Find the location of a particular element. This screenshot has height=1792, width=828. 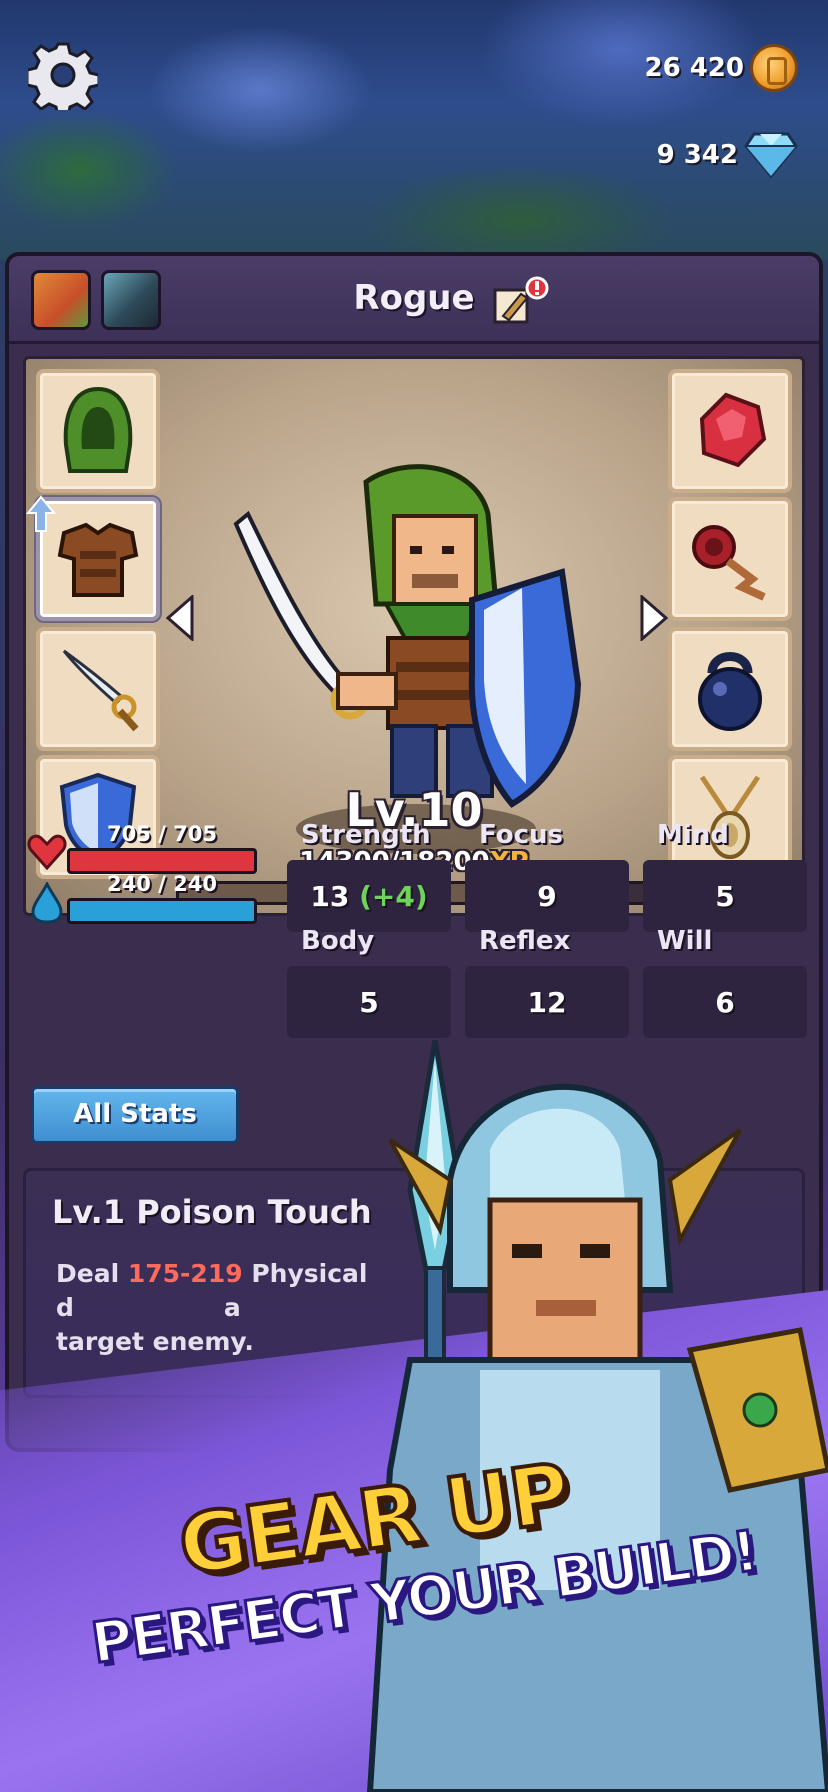

coin-icon is located at coordinates (774, 68).